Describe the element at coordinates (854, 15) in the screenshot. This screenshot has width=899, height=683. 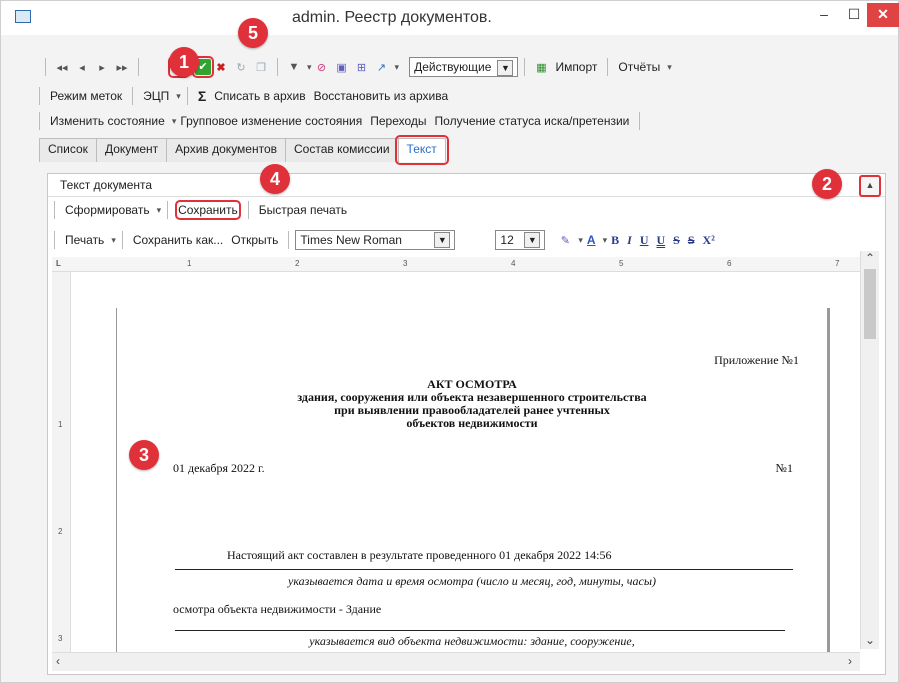
I see `maximize-button: ☐` at that location.